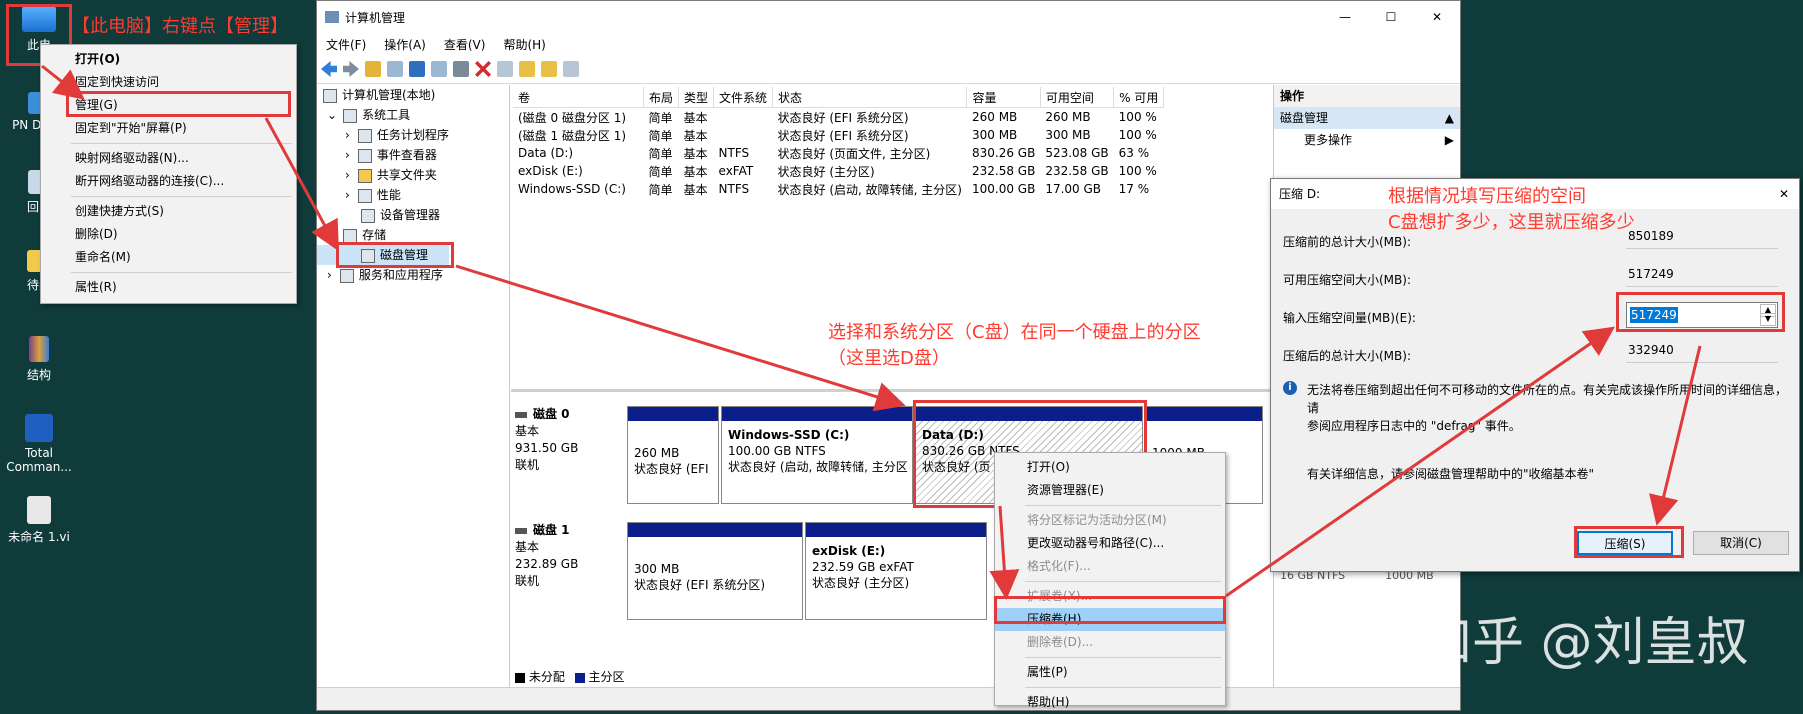 This screenshot has width=1803, height=714. Describe the element at coordinates (301, 184) in the screenshot. I see `arrow-to-disk-management` at that location.